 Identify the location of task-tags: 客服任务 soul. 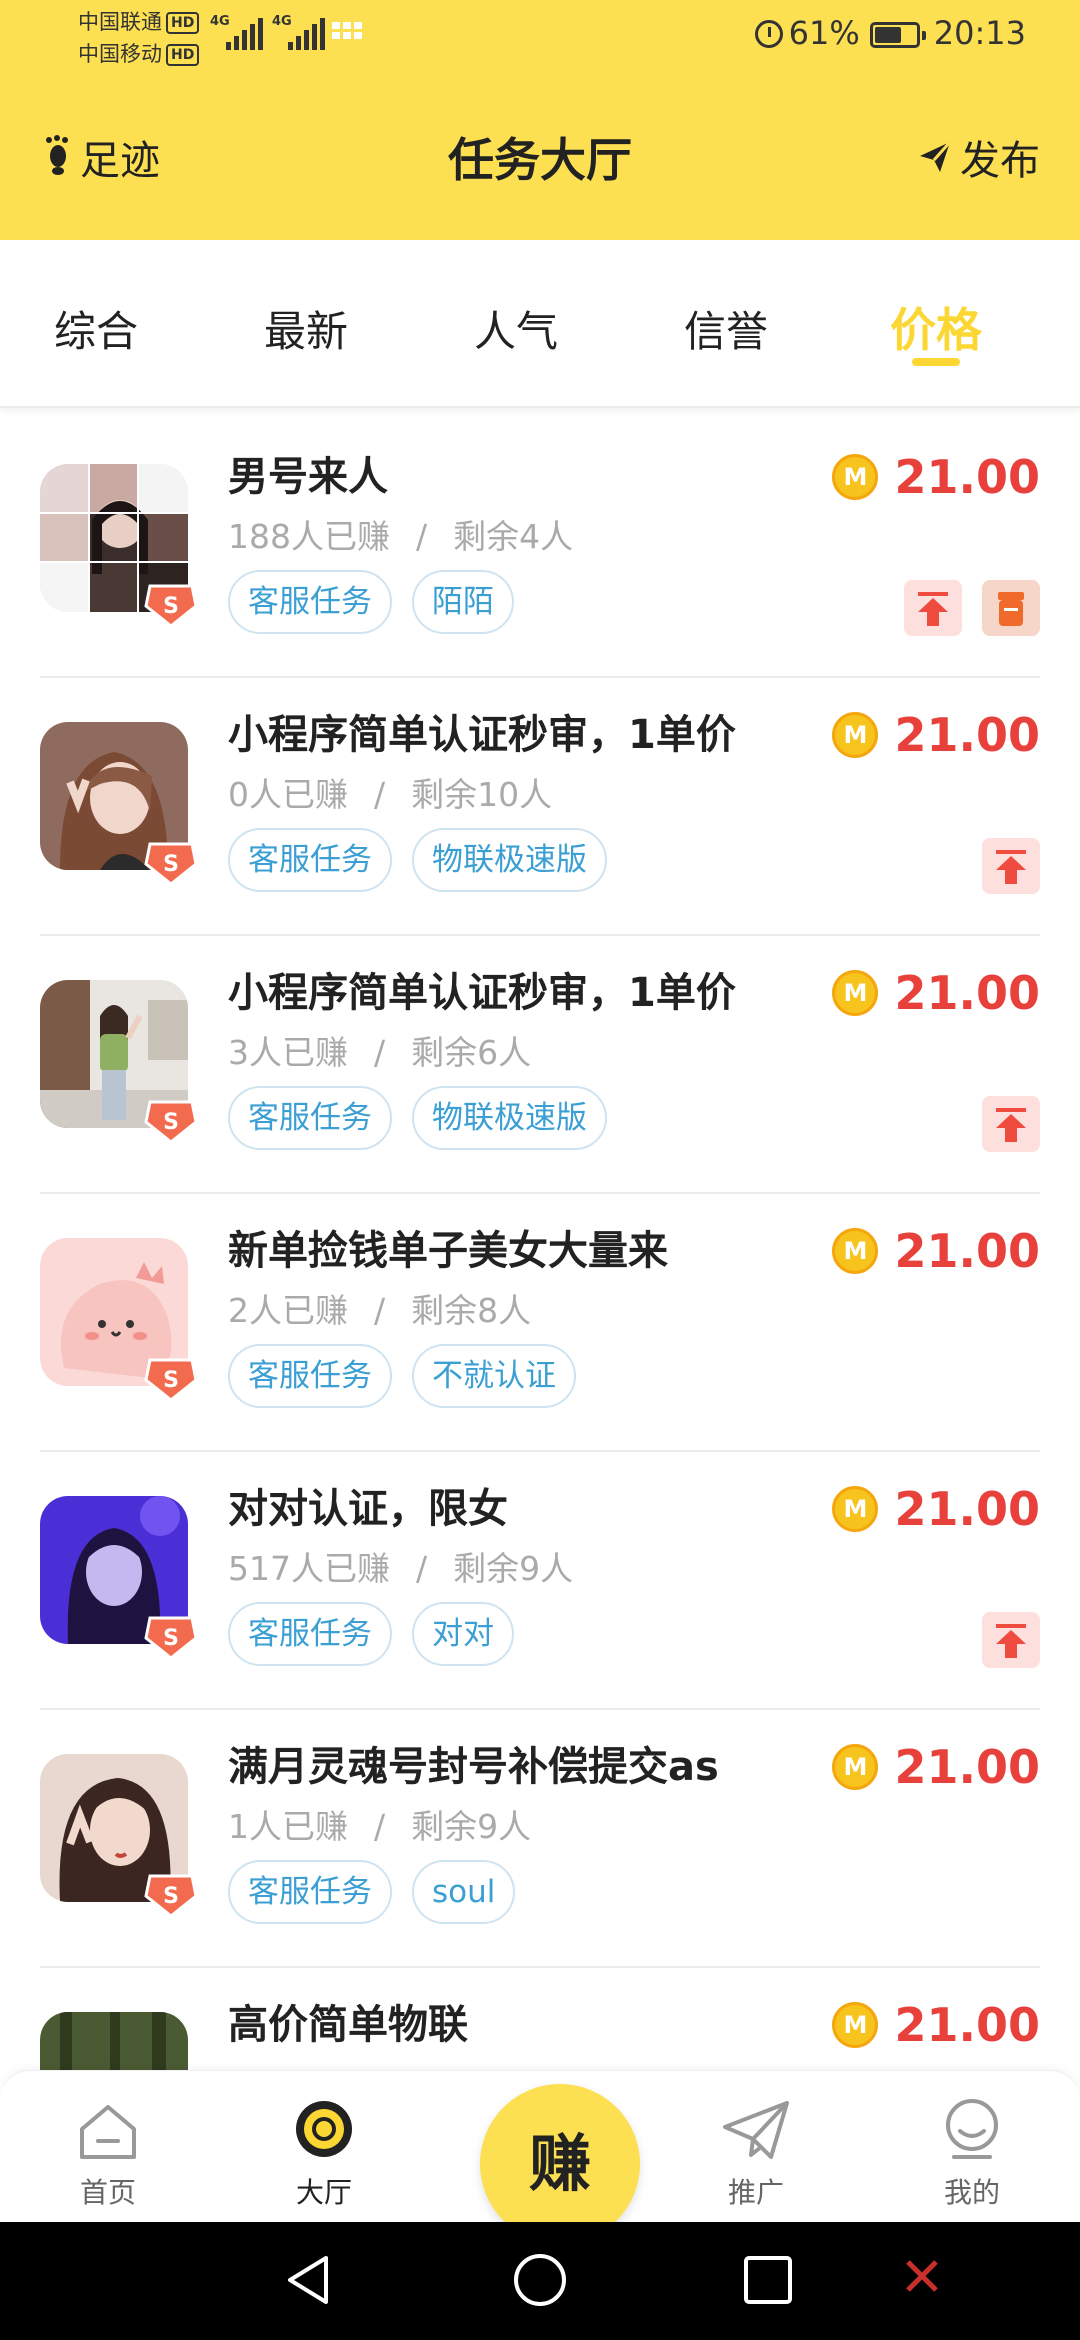
(381, 1892).